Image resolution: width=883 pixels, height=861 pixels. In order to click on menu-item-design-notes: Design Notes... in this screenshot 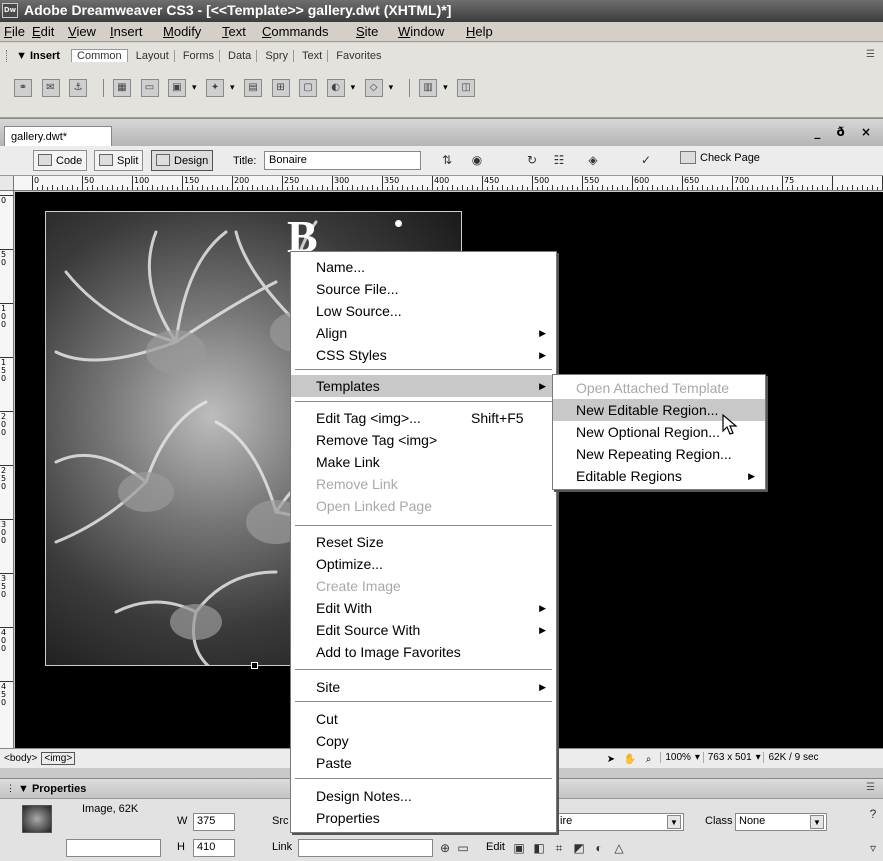, I will do `click(423, 796)`.